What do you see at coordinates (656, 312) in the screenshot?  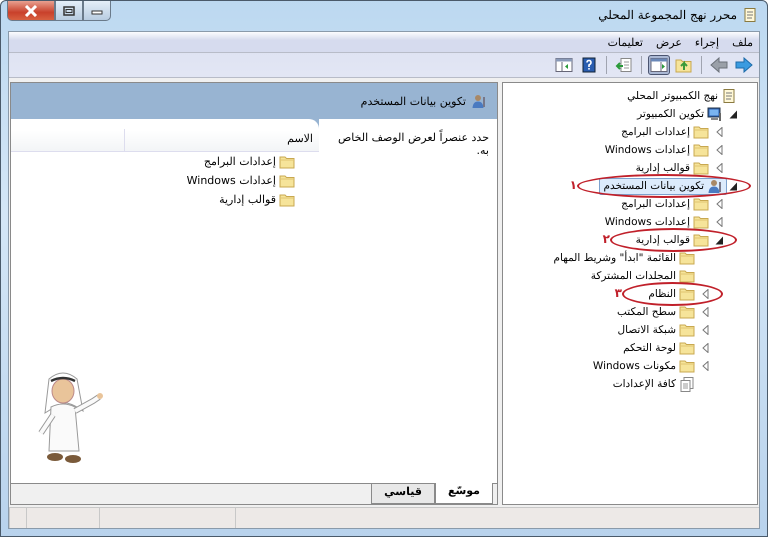 I see `tree-item: سطح المكتب` at bounding box center [656, 312].